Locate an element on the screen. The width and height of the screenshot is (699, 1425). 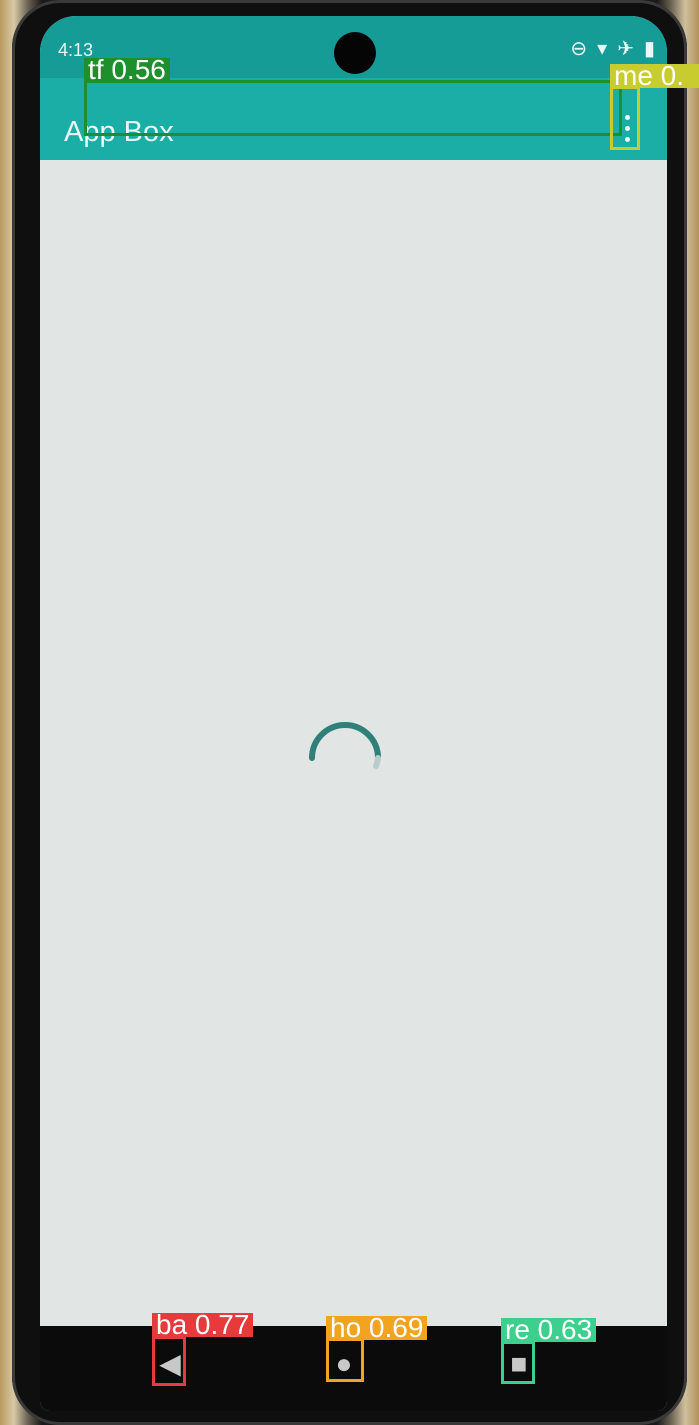
airplane-icon: ✈ is located at coordinates (625, 49).